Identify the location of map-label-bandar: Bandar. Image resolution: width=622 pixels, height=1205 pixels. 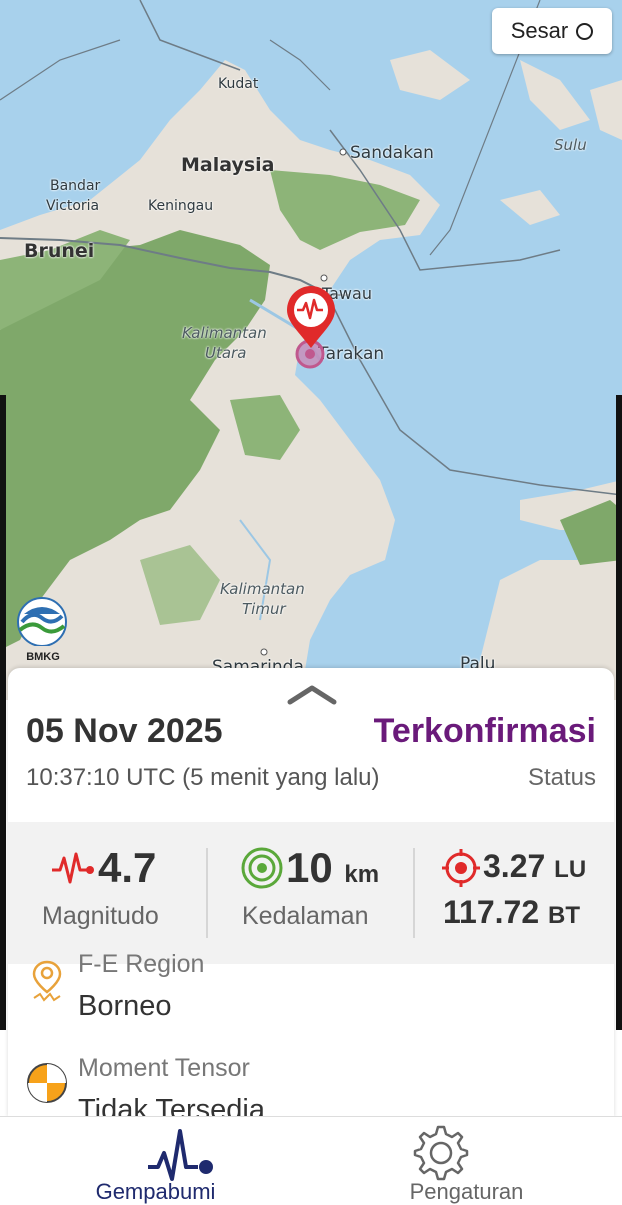
(75, 186).